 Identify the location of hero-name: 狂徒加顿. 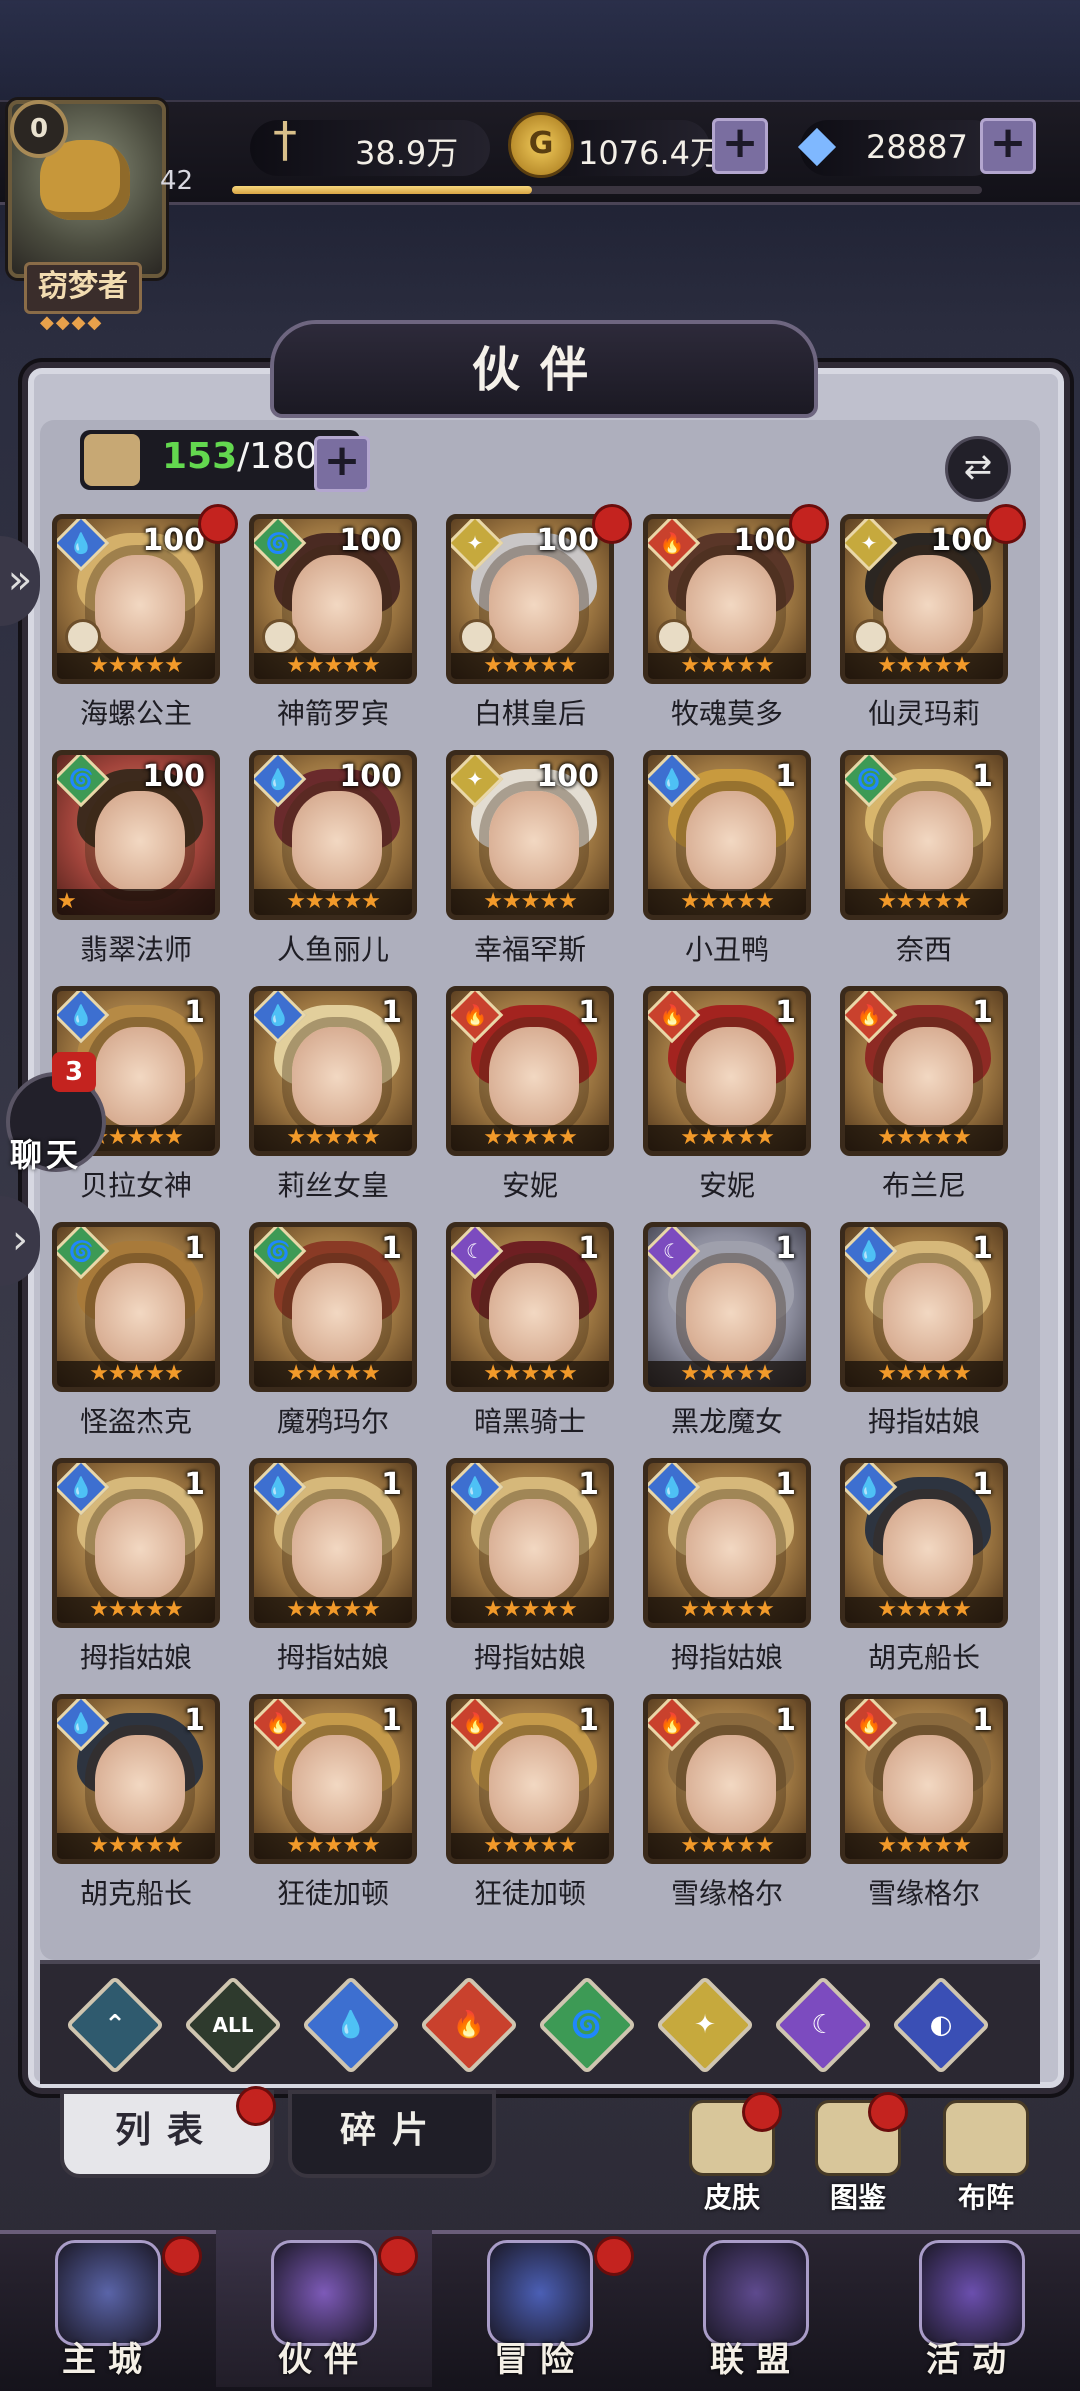
(529, 1893).